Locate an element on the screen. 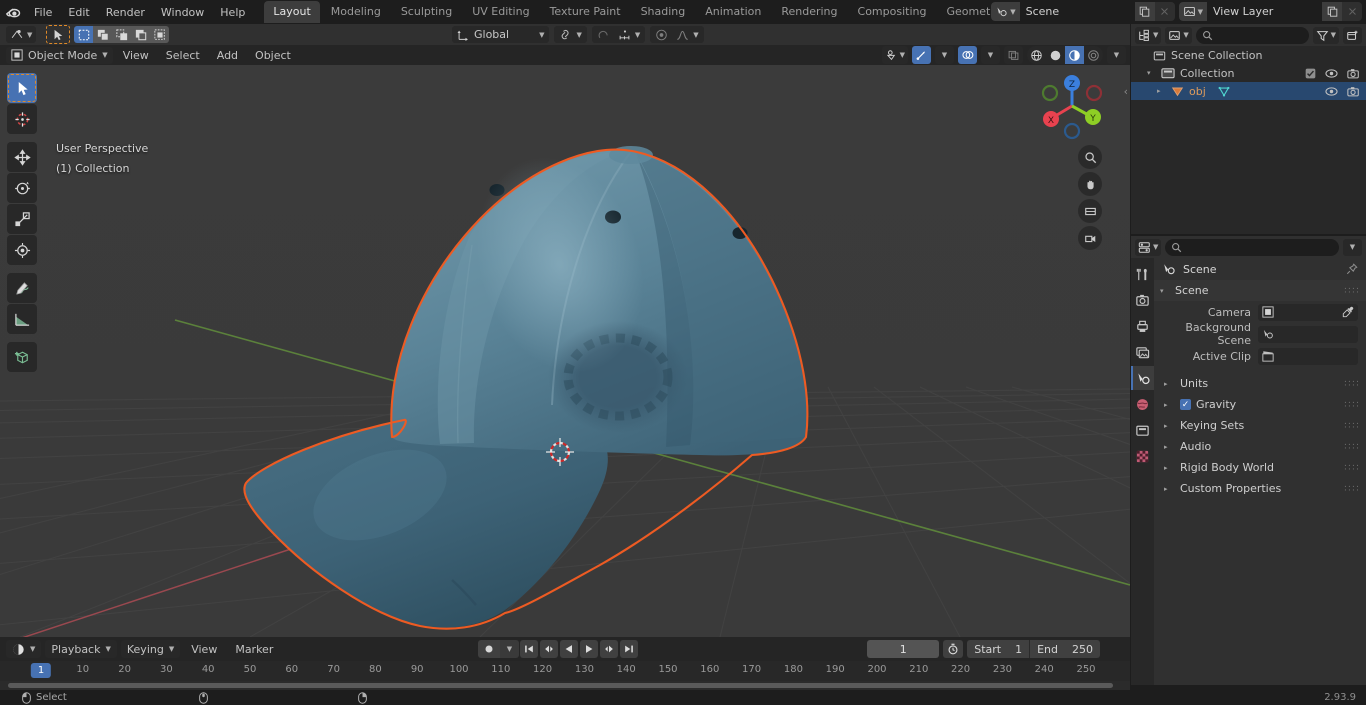 The image size is (1366, 705). collection-render-camera-icon is located at coordinates (1353, 73).